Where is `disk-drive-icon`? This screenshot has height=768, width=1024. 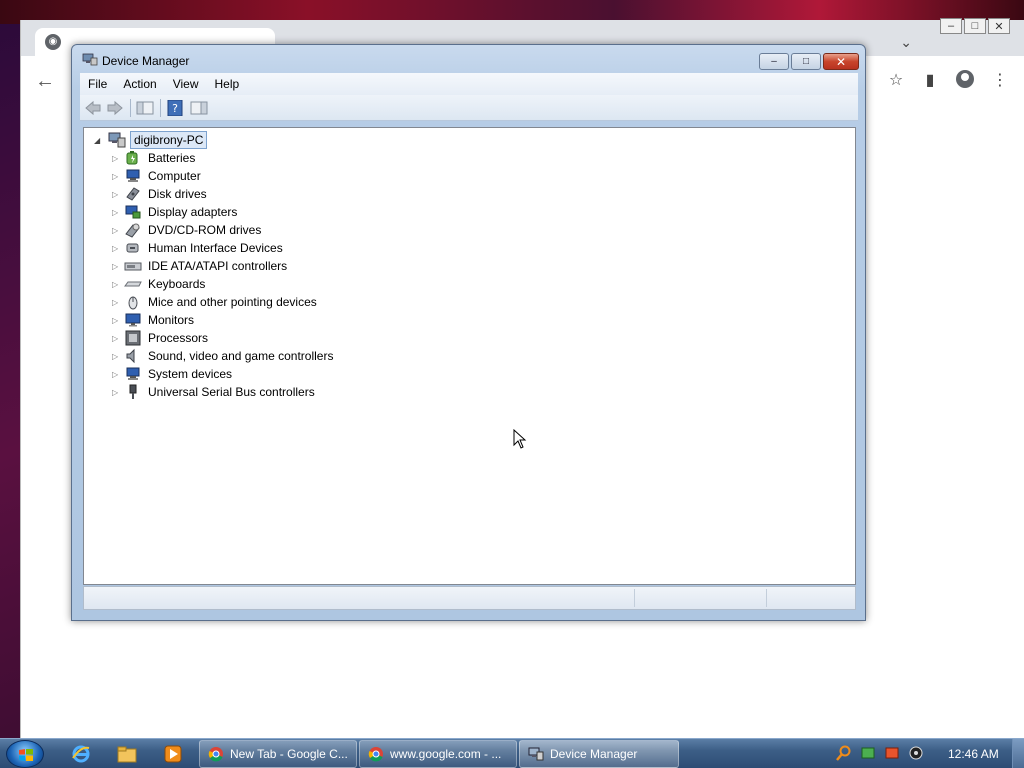
disk-drive-icon is located at coordinates (133, 194).